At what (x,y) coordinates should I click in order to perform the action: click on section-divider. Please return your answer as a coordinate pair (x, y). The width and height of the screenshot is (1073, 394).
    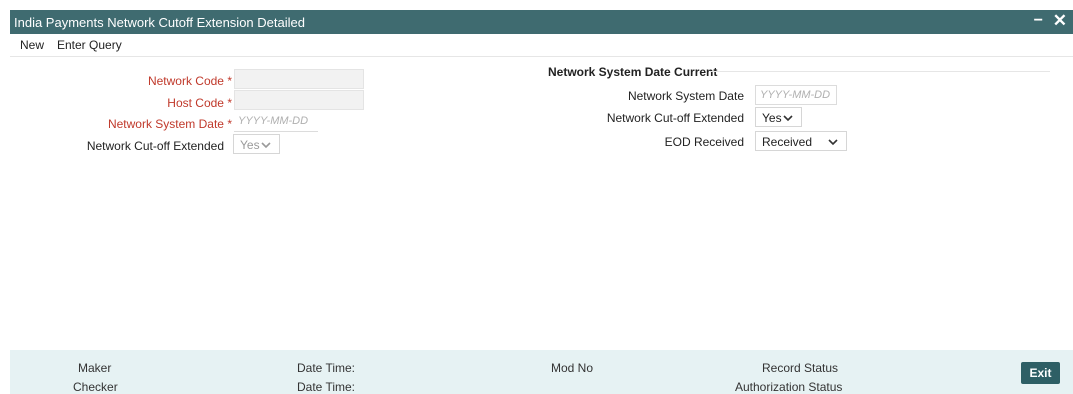
    Looking at the image, I should click on (880, 71).